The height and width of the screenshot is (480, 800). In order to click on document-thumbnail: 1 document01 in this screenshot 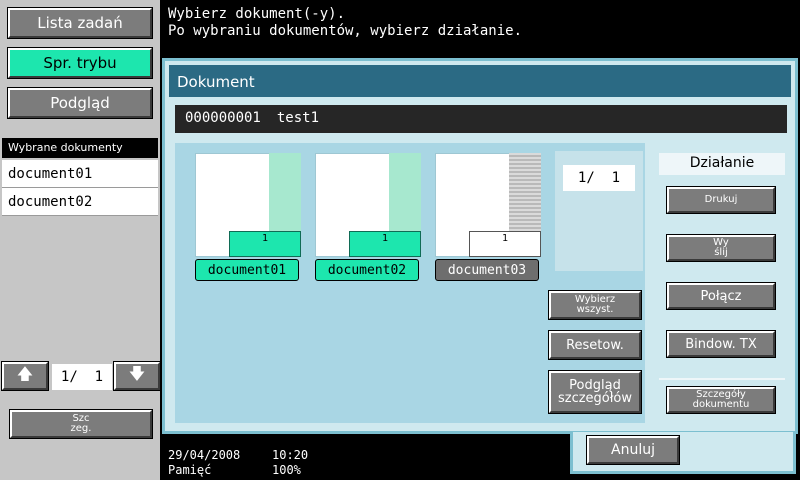, I will do `click(248, 217)`.